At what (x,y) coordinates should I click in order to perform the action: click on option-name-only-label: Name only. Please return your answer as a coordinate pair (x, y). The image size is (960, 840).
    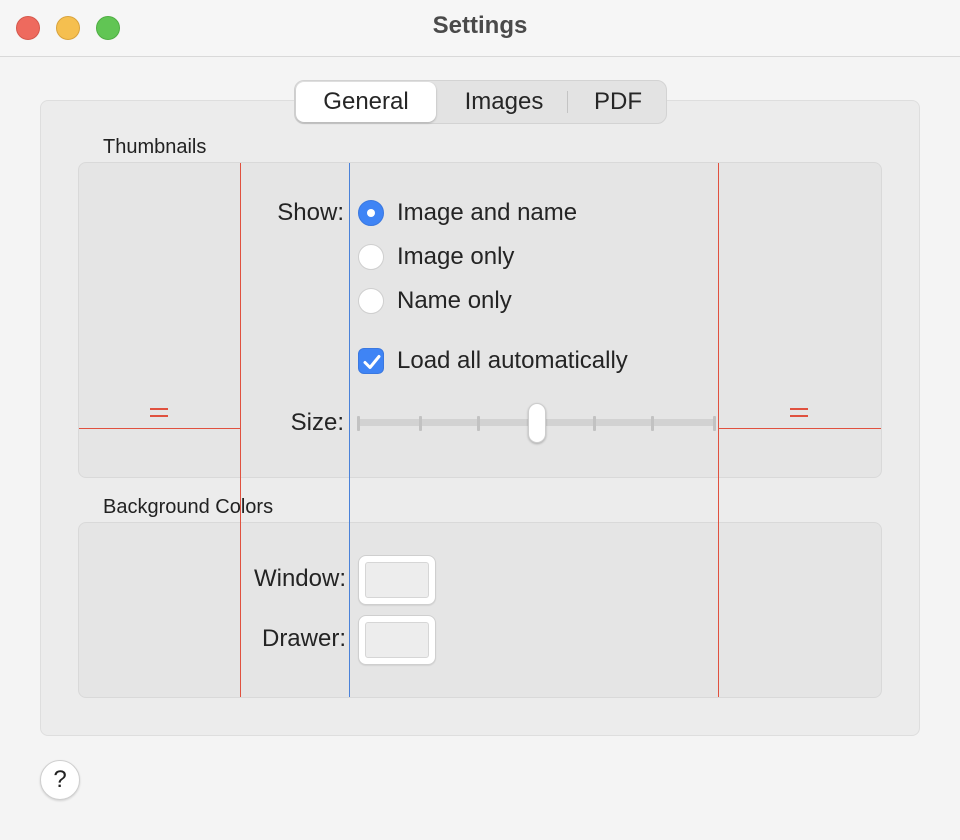
    Looking at the image, I should click on (454, 301).